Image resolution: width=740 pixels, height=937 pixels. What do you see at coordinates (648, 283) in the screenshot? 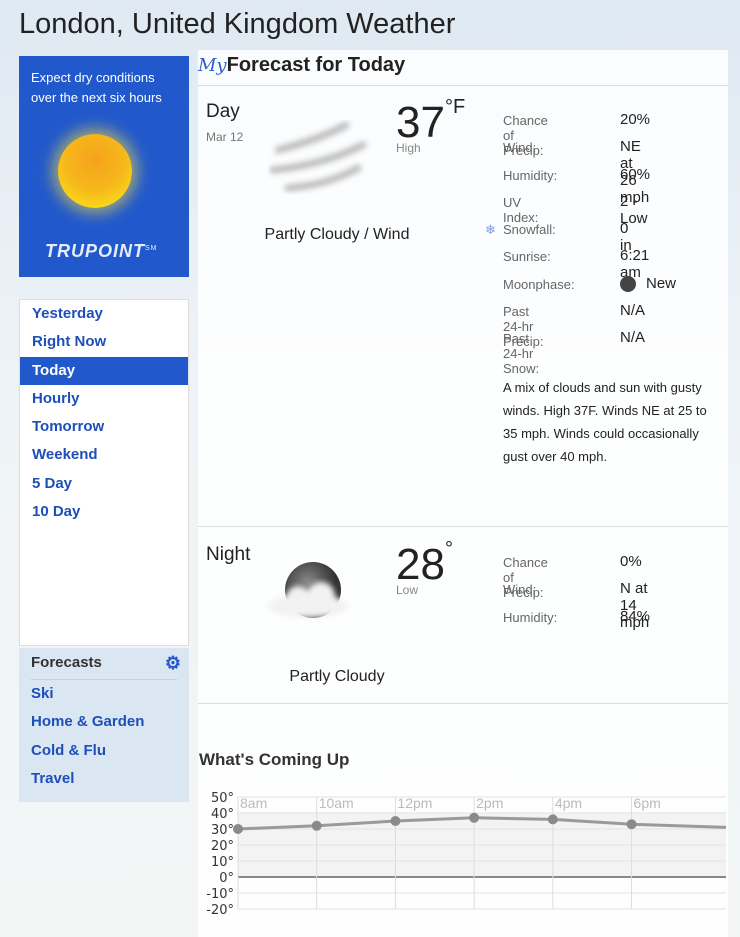
I see `detail-value: New` at bounding box center [648, 283].